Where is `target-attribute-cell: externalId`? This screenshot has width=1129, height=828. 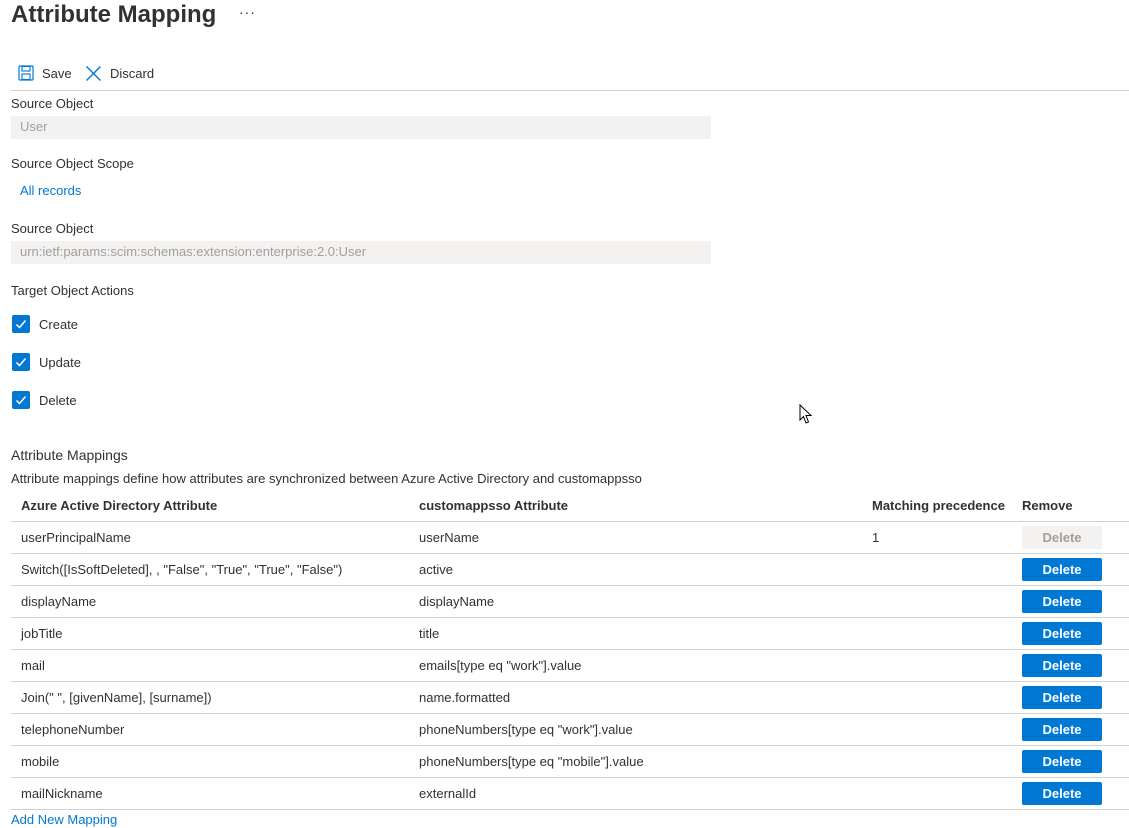 target-attribute-cell: externalId is located at coordinates (635, 793).